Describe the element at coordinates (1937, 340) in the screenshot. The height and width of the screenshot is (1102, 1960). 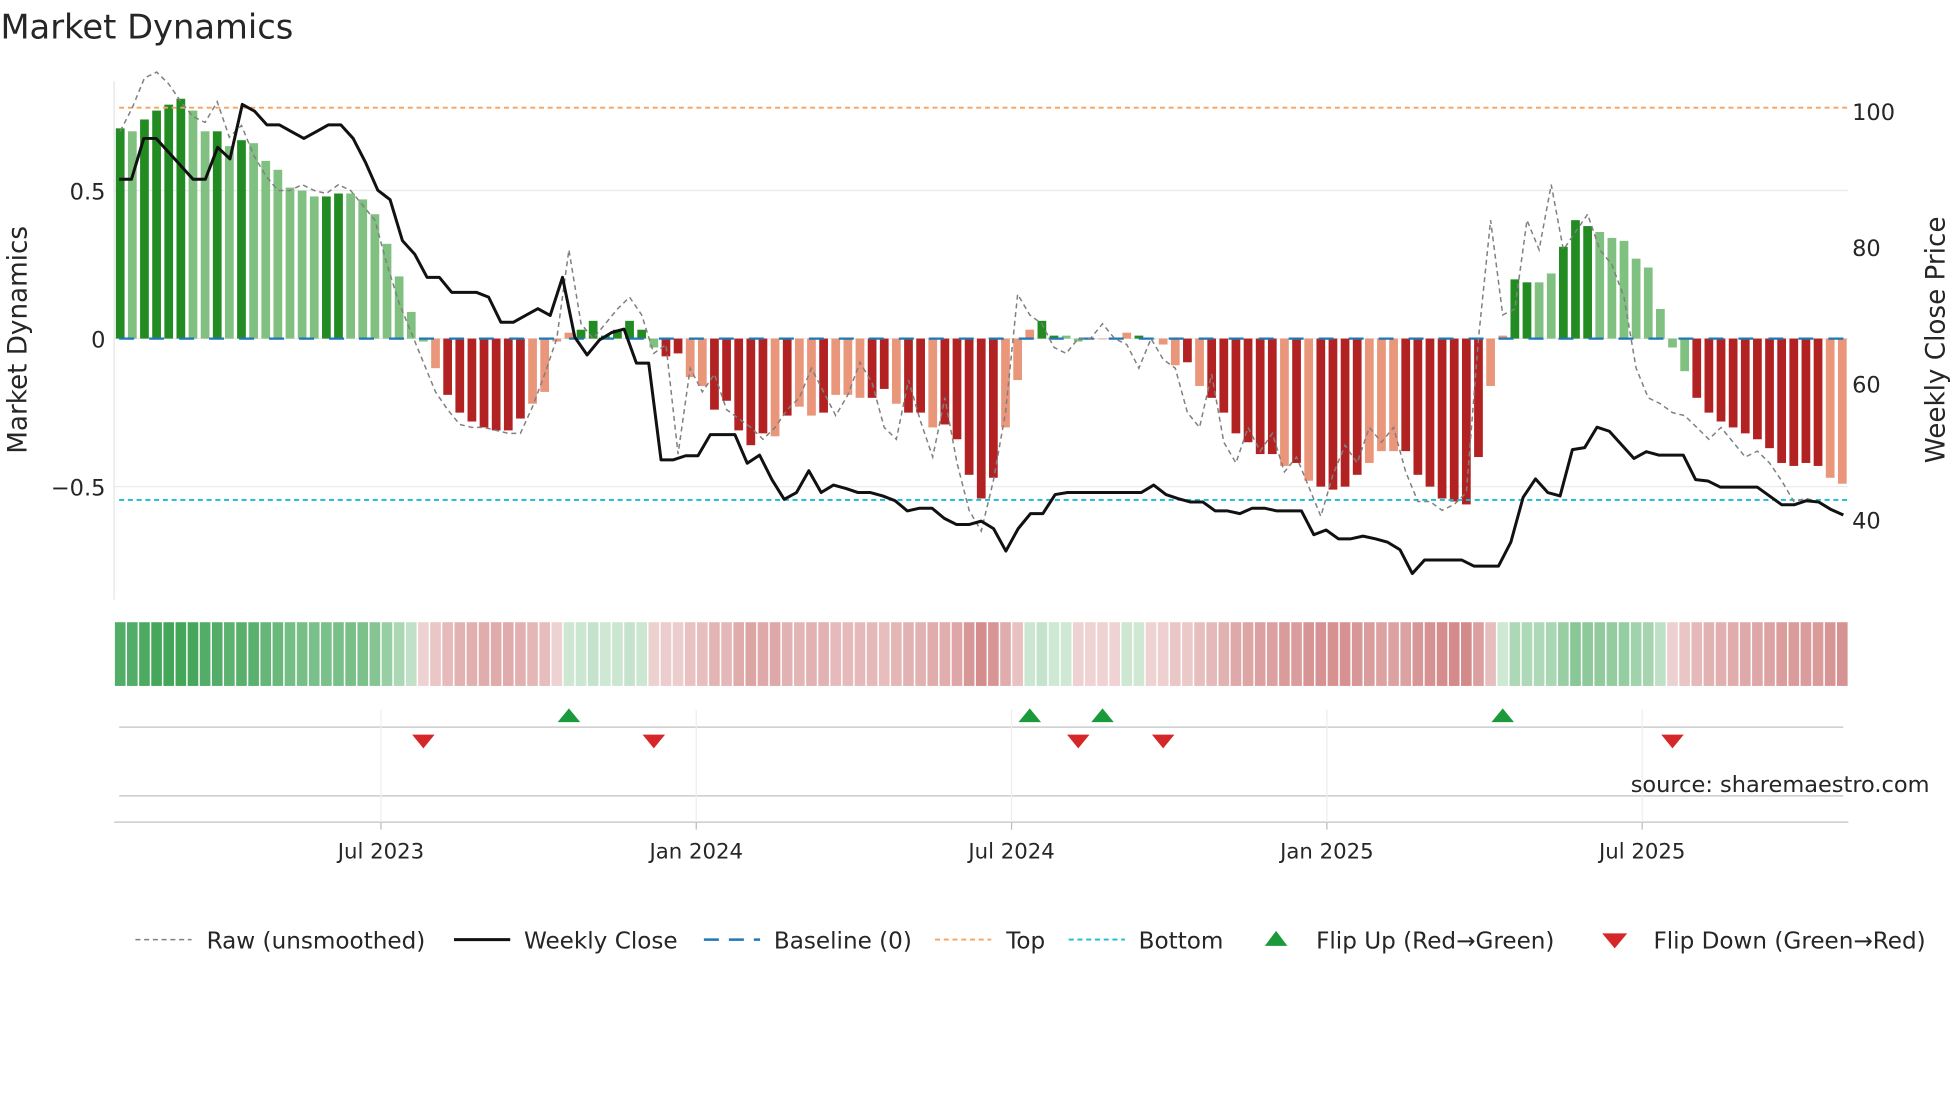
I see `y2-axis-label: Weekly Close Price` at that location.